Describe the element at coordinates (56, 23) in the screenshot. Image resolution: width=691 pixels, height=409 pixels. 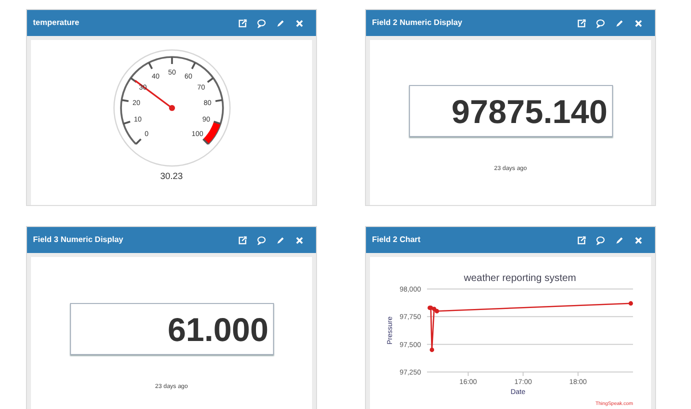
I see `panel-title: temperature` at that location.